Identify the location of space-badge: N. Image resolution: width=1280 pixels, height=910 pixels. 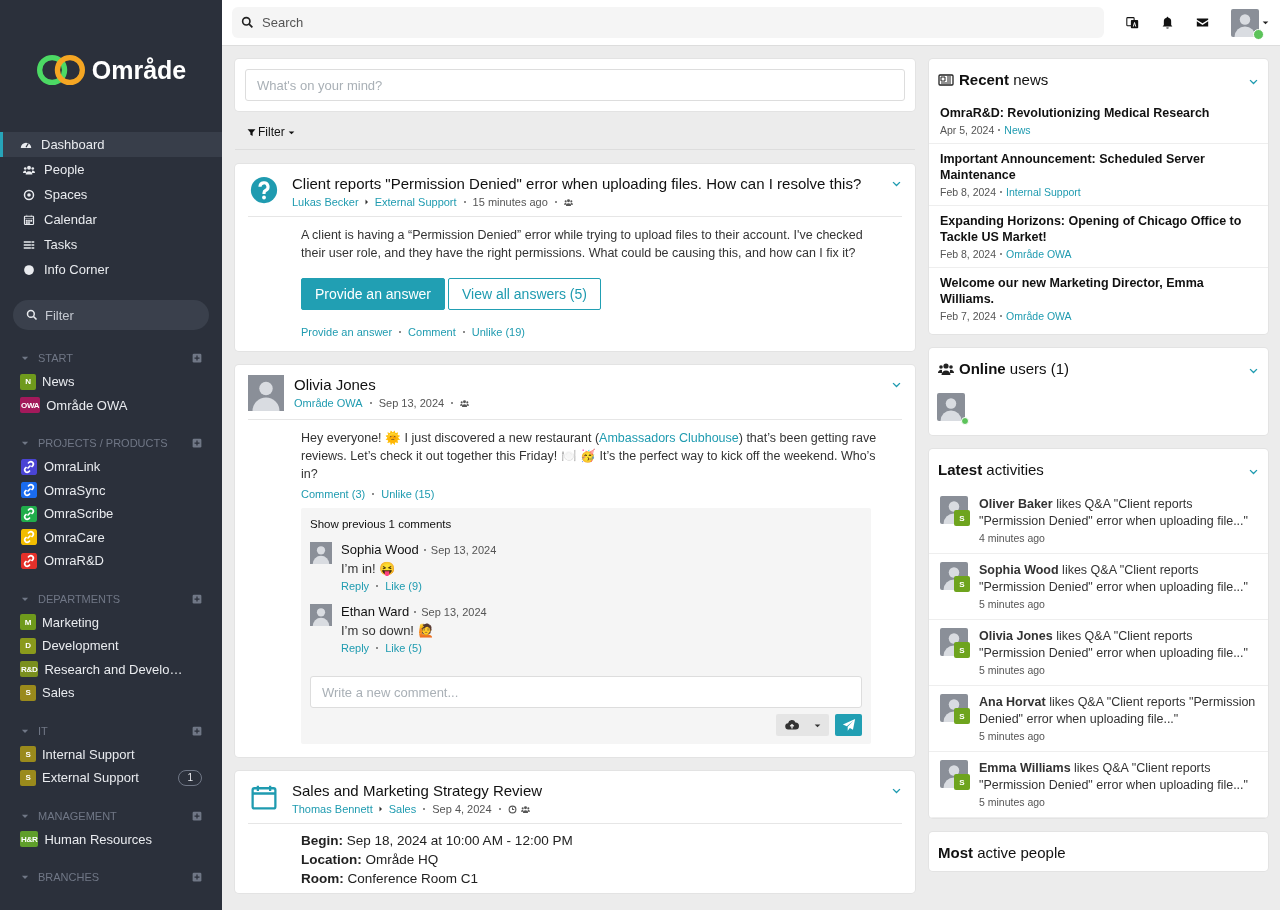
(28, 381).